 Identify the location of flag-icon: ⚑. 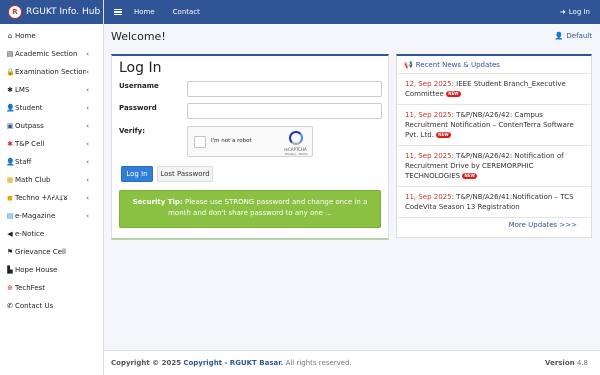
(10, 252).